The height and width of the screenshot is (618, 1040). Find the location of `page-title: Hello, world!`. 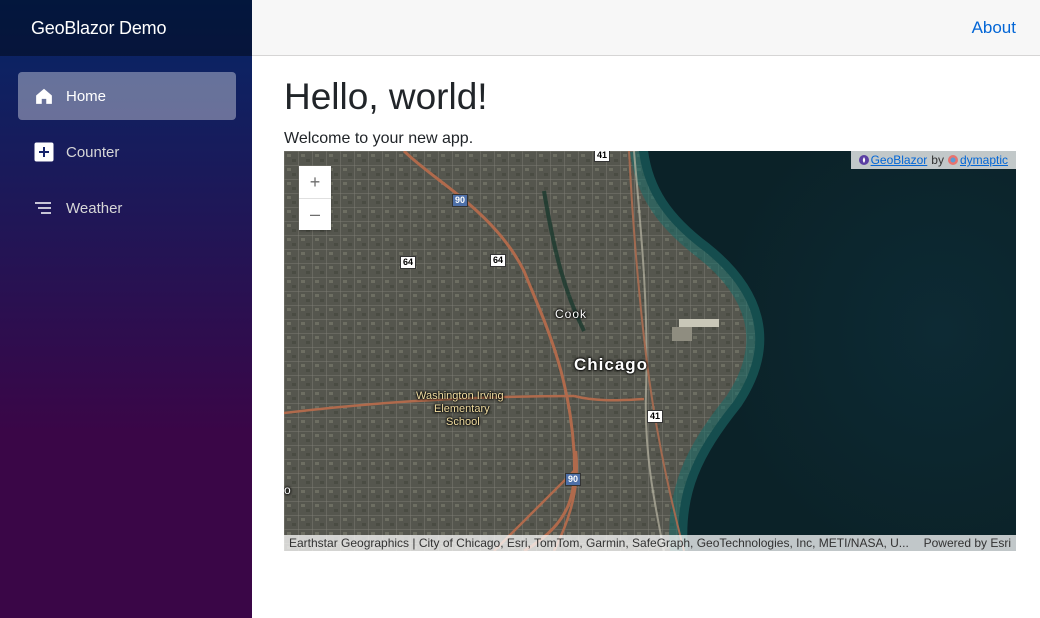

page-title: Hello, world! is located at coordinates (386, 96).